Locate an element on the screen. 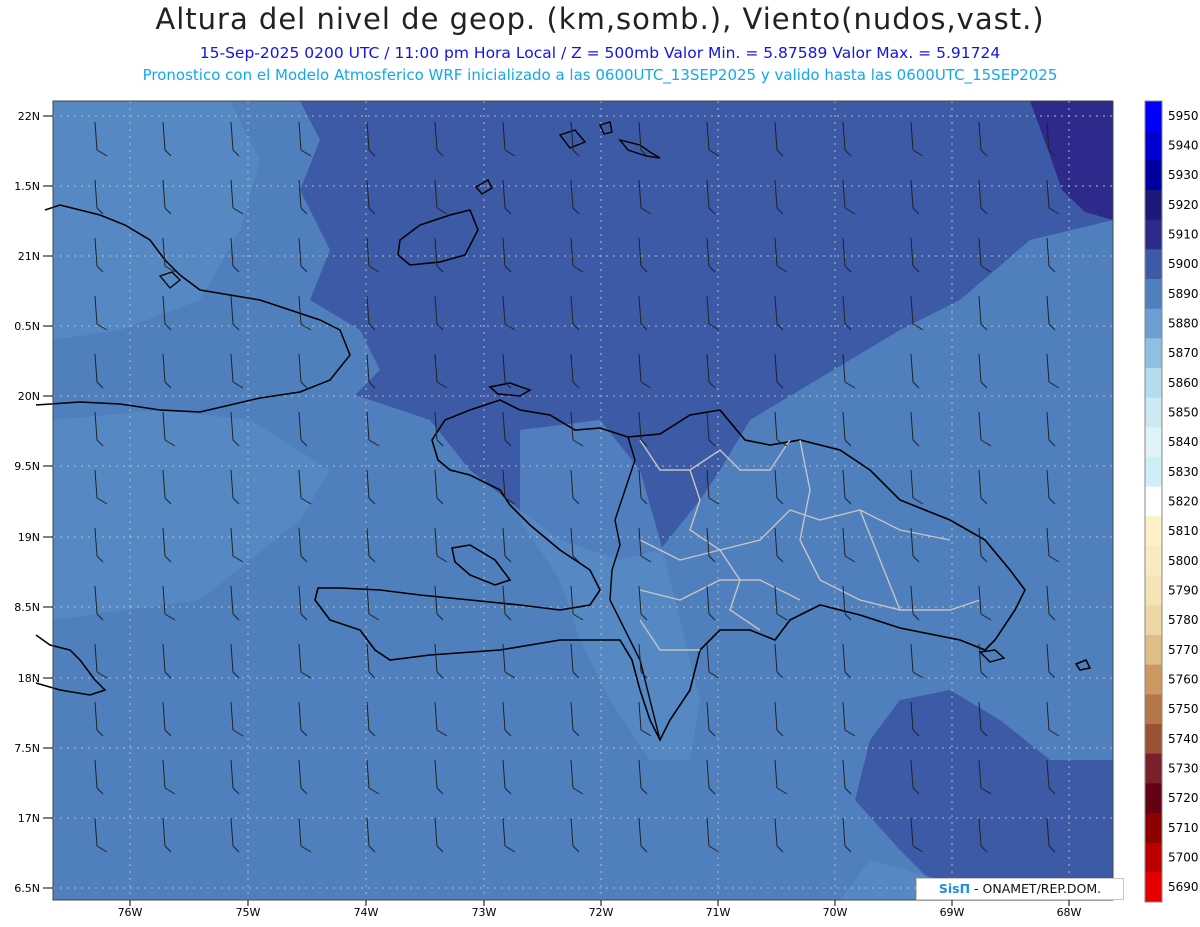  credit-box: SisΠ - ONAMET/REP.DOM. is located at coordinates (1020, 889).